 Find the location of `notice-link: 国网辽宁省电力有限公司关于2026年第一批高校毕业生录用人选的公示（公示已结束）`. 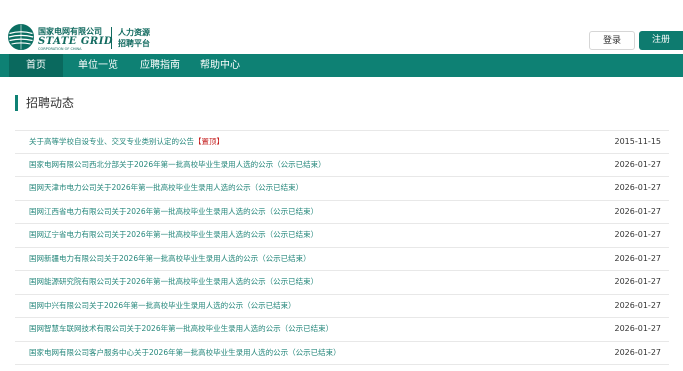

notice-link: 国网辽宁省电力有限公司关于2026年第一批高校毕业生录用人选的公示（公示已结束） is located at coordinates (173, 235).